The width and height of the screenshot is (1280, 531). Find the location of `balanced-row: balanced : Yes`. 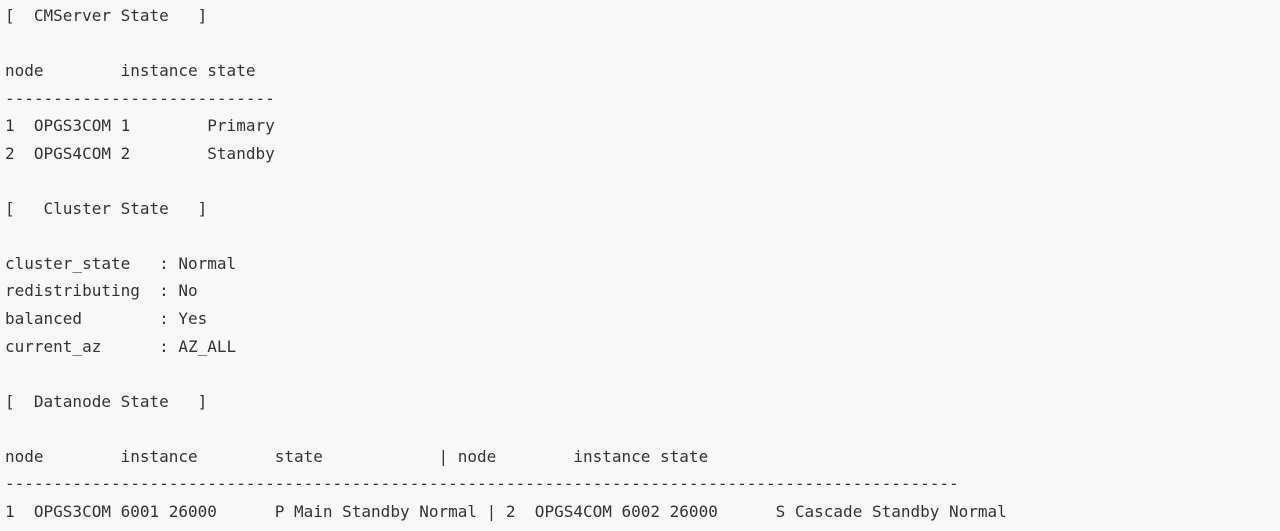

balanced-row: balanced : Yes is located at coordinates (106, 319).